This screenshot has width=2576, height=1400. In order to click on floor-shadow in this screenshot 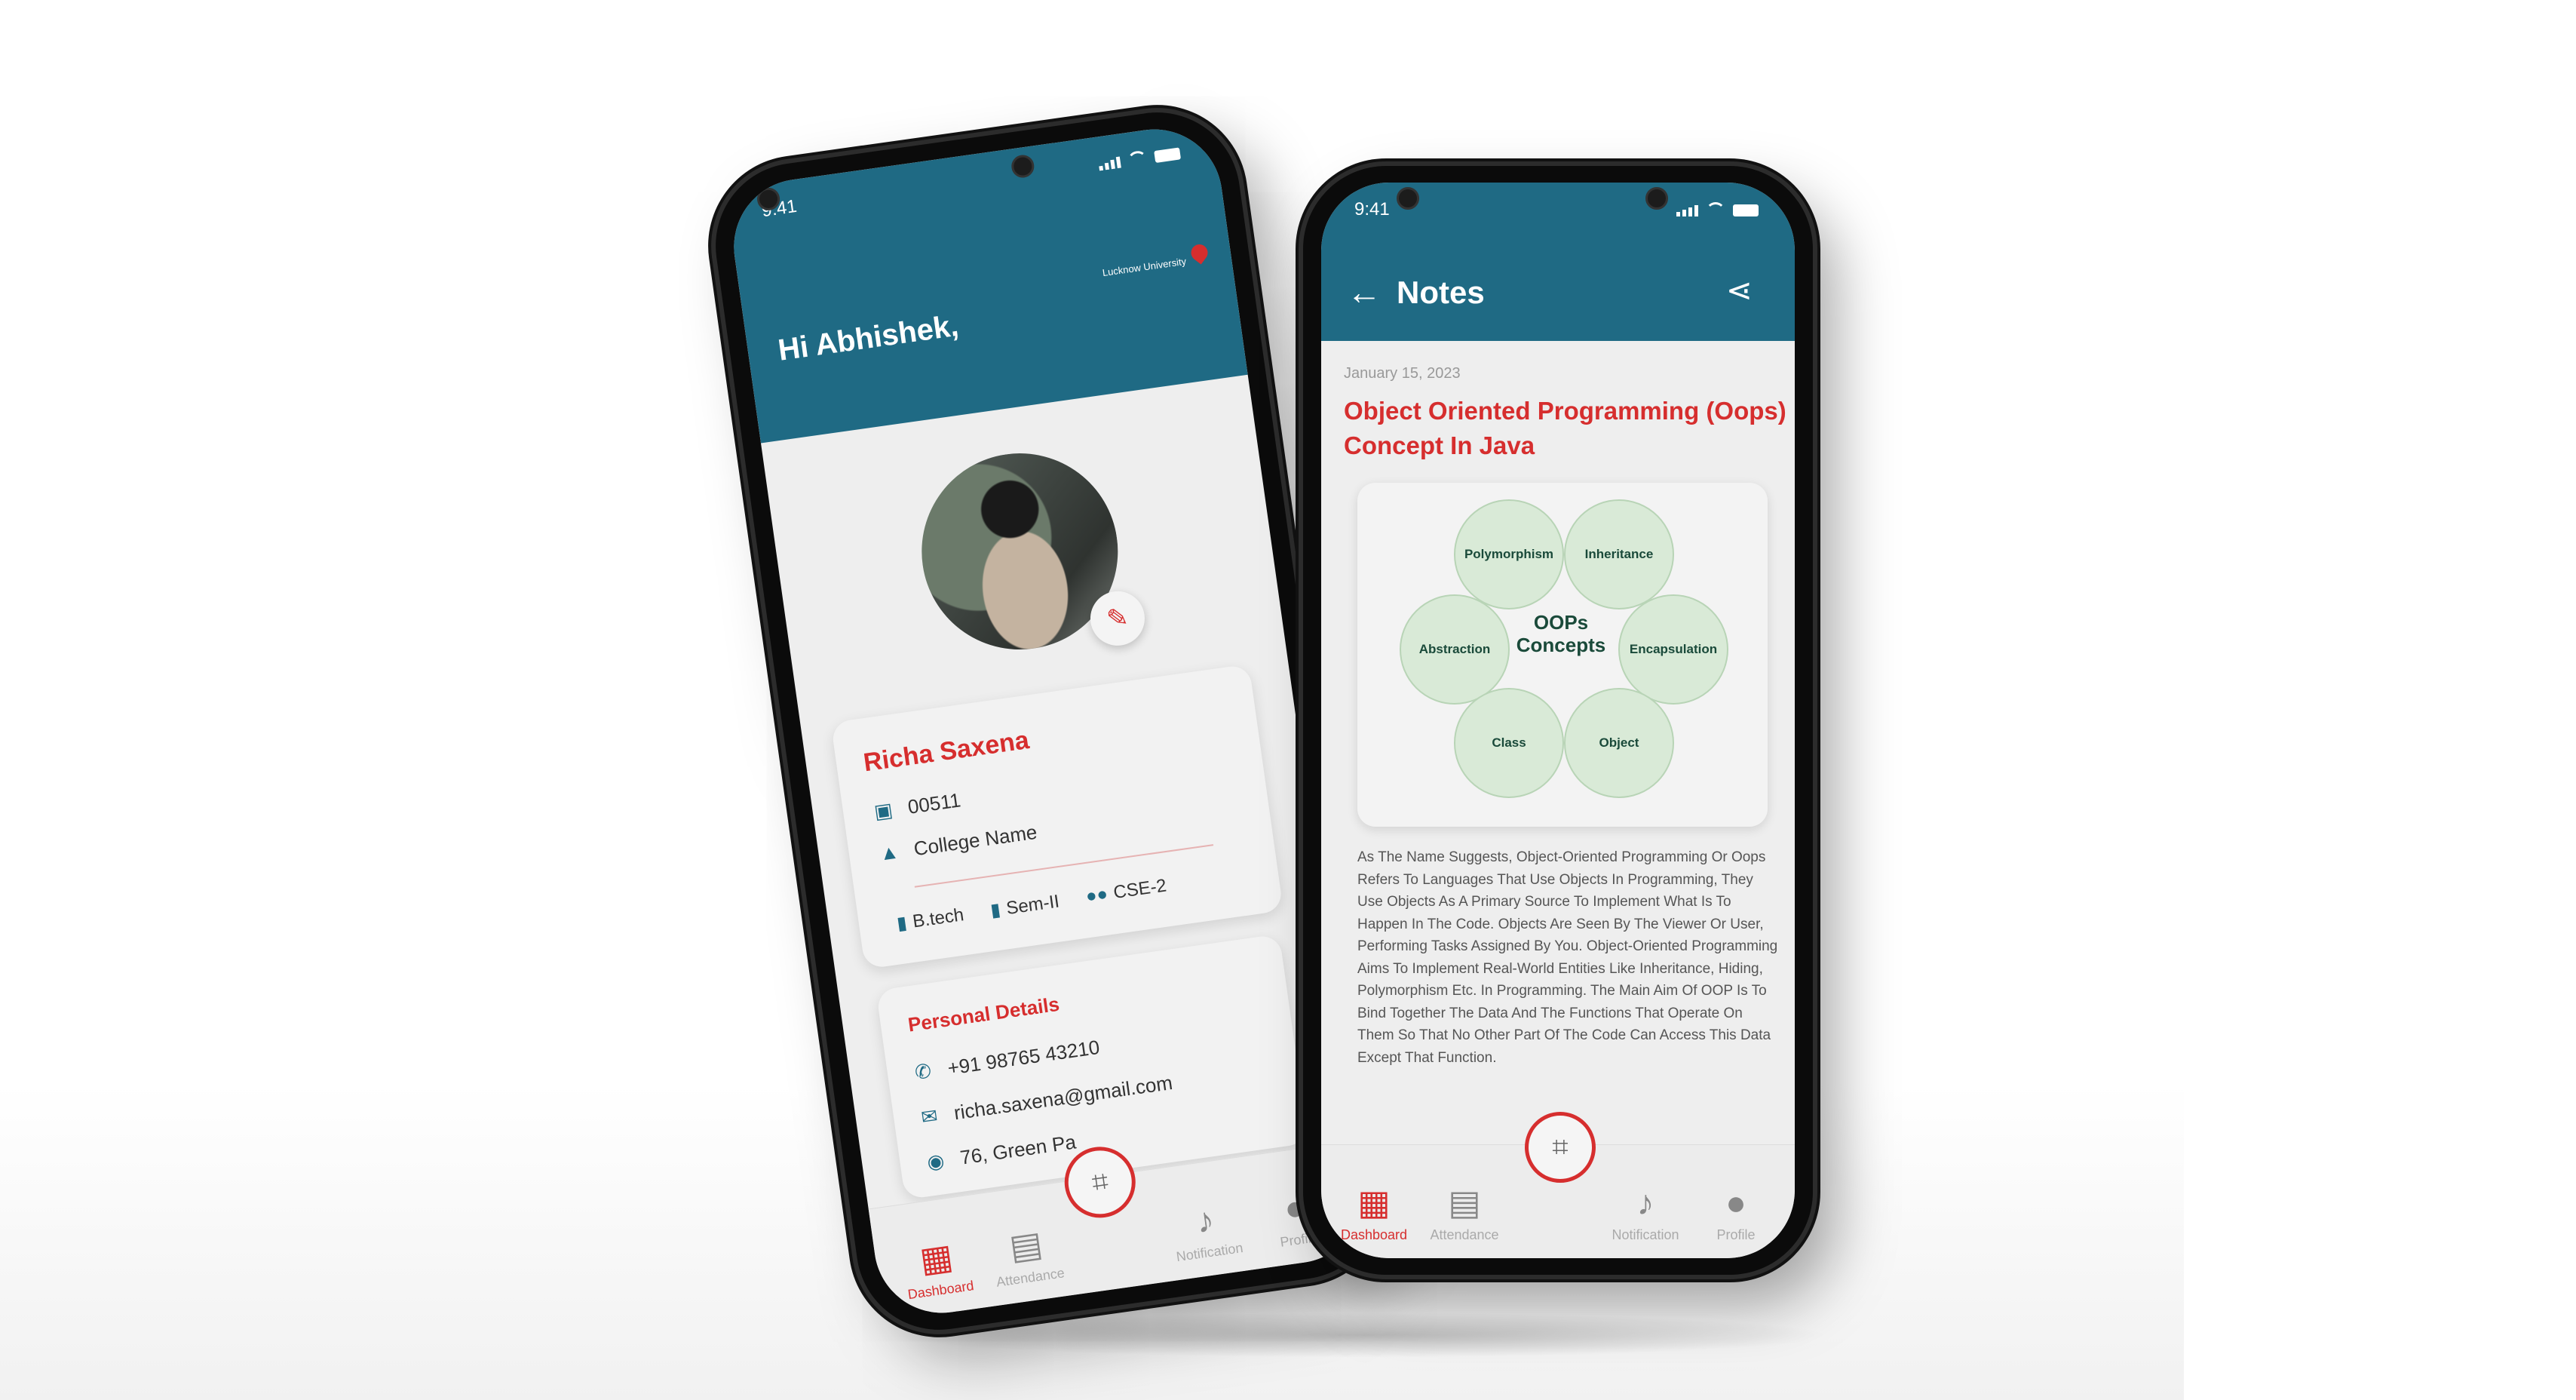, I will do `click(1361, 1335)`.